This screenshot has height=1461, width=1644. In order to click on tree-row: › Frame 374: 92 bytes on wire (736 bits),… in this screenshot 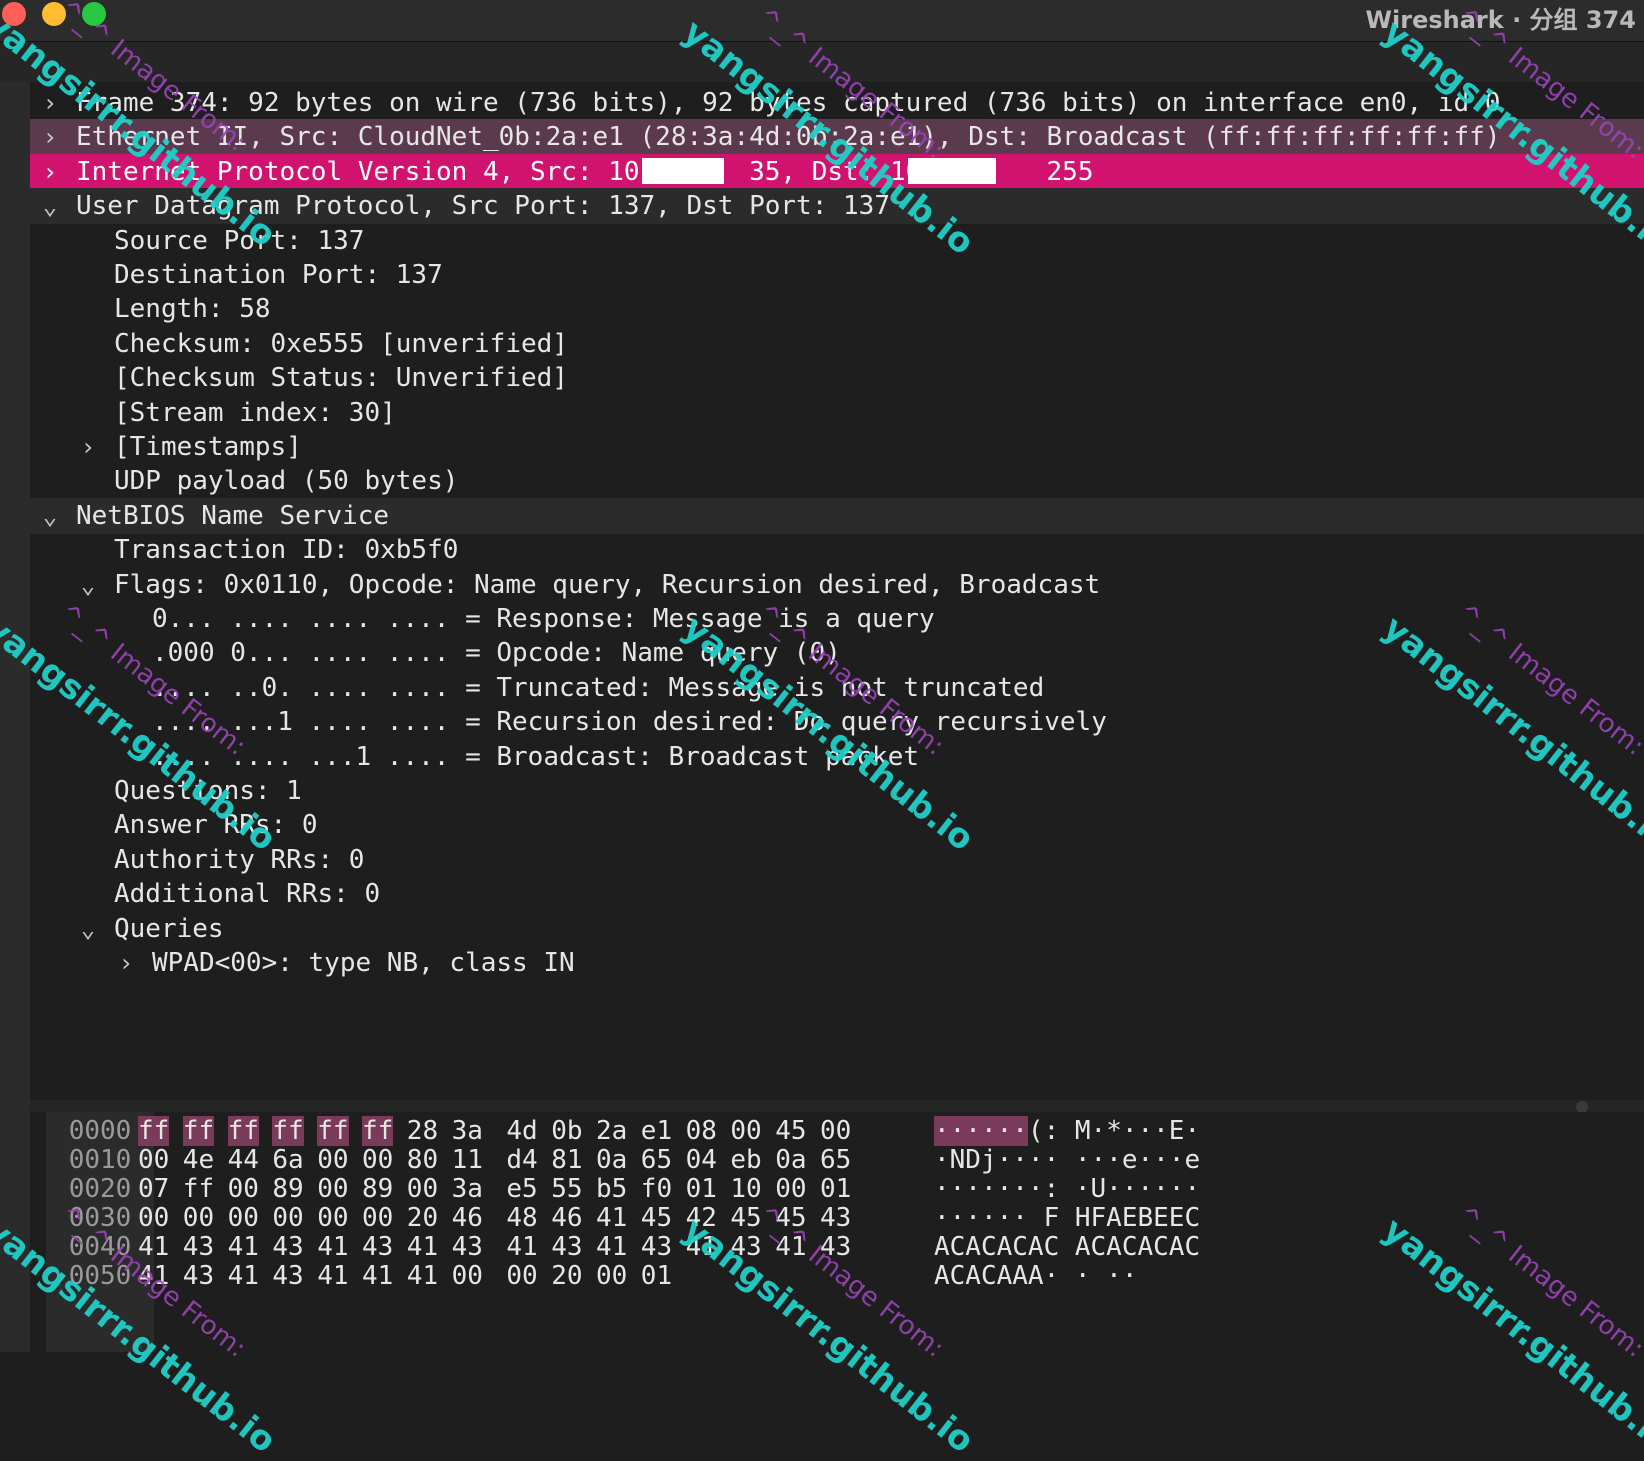, I will do `click(837, 103)`.